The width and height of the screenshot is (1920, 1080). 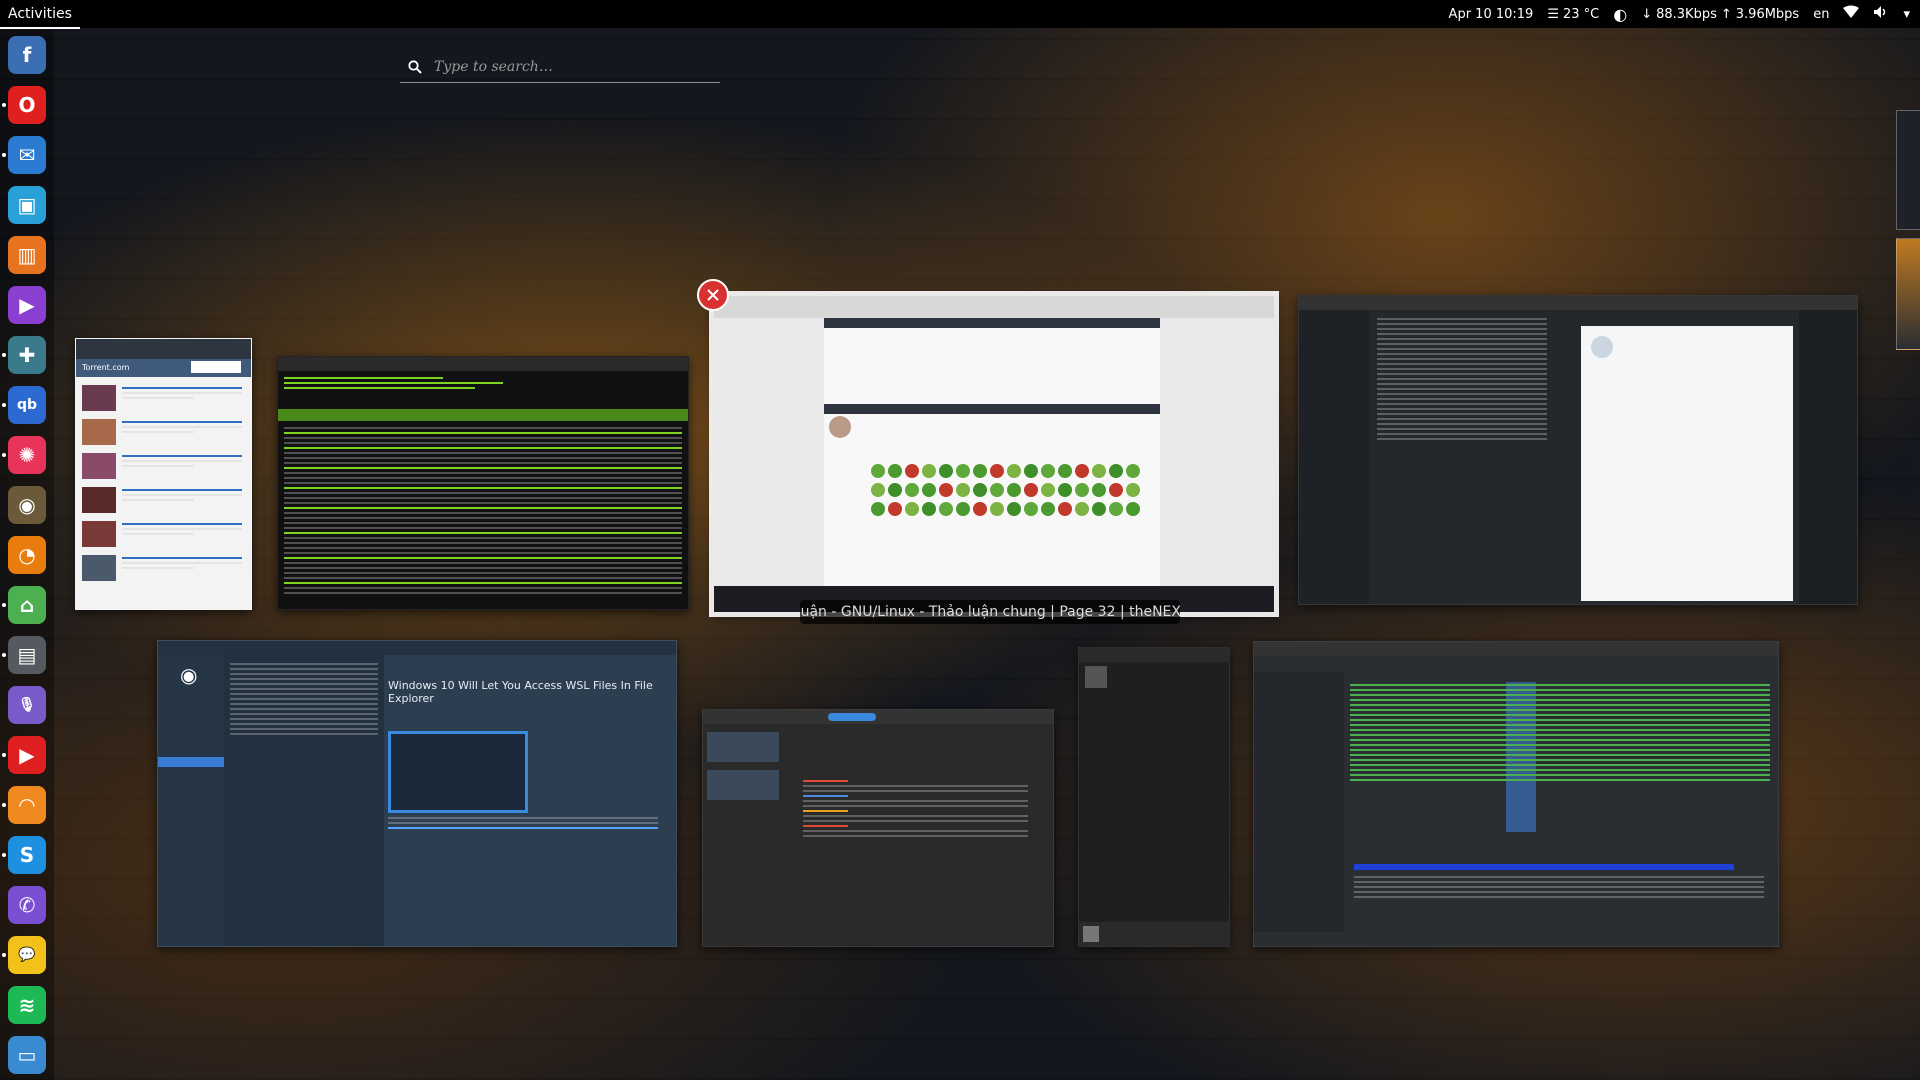 What do you see at coordinates (27, 505) in the screenshot?
I see `gimp-icon: ◉` at bounding box center [27, 505].